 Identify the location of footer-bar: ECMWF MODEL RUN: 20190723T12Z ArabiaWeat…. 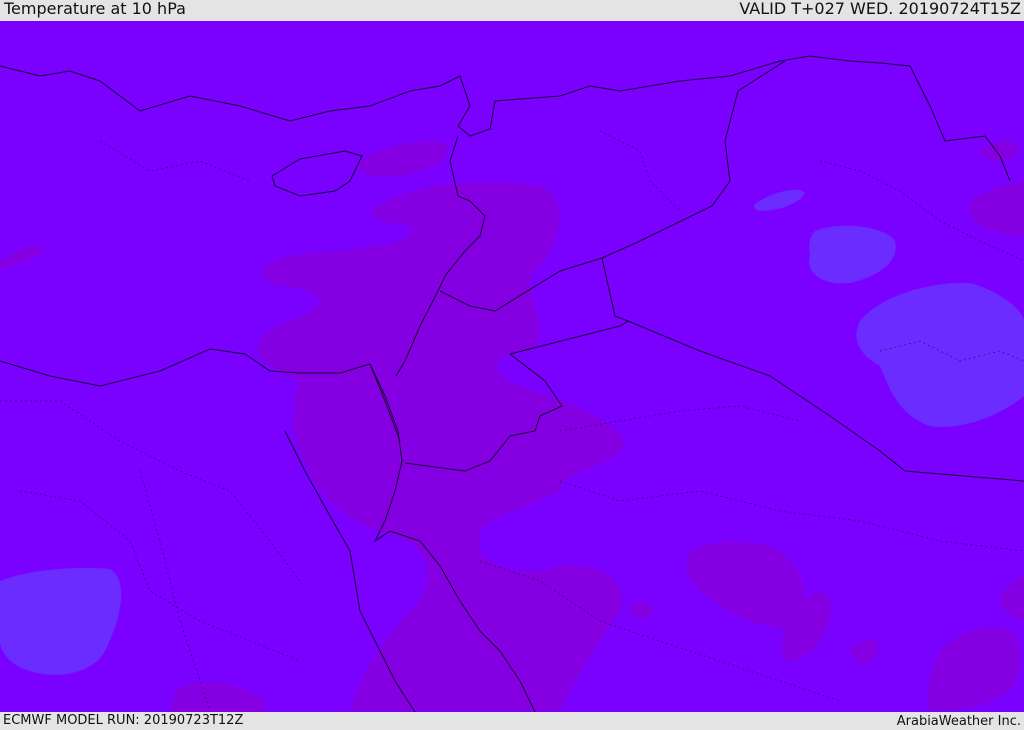
(512, 720).